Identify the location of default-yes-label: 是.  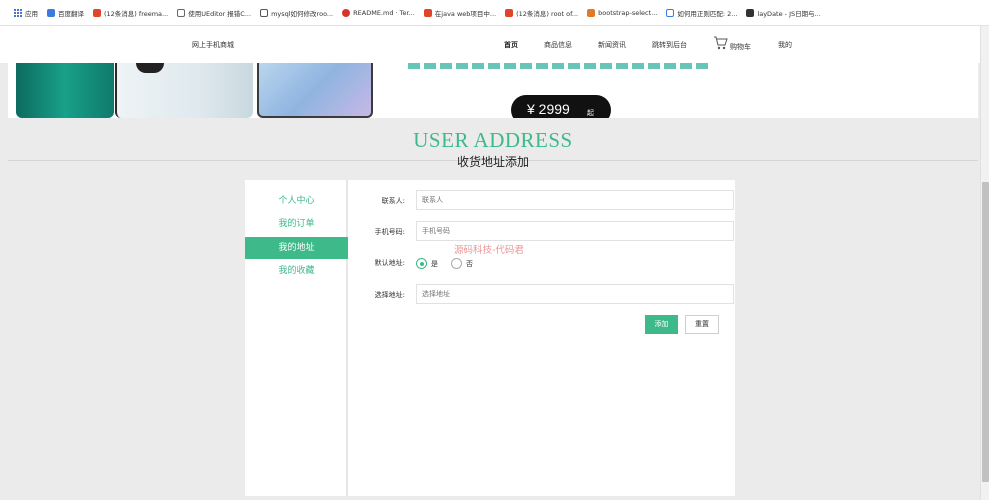
(434, 264).